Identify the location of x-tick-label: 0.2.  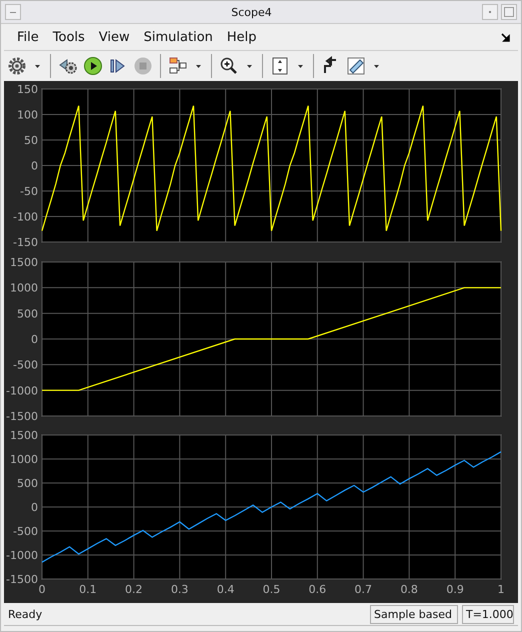
(134, 589).